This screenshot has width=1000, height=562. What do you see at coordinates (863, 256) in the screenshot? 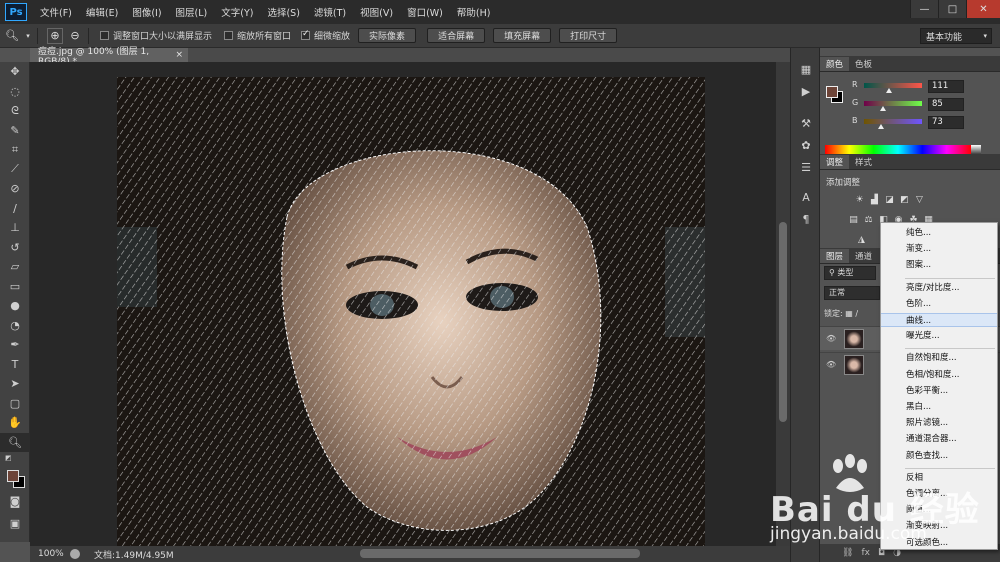
I see `tab-channels: 通道` at bounding box center [863, 256].